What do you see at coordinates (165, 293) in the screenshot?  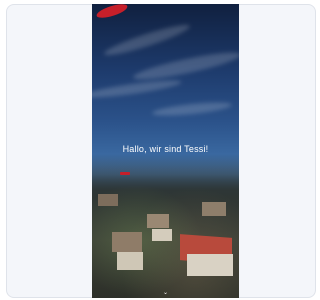 I see `chevron-down-icon: ⌄` at bounding box center [165, 293].